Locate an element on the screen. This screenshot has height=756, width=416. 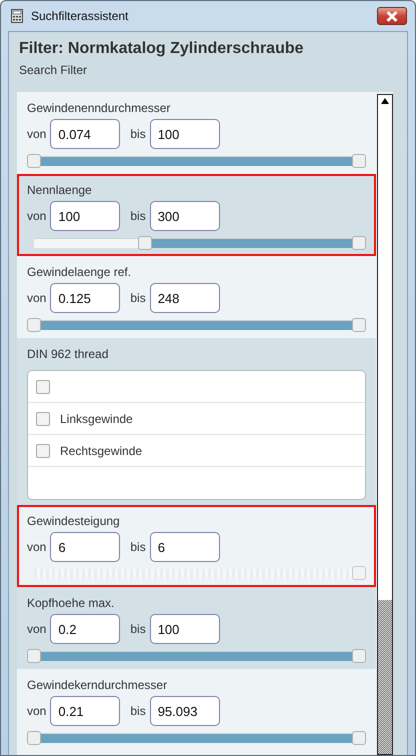
to-field: 300 is located at coordinates (185, 216).